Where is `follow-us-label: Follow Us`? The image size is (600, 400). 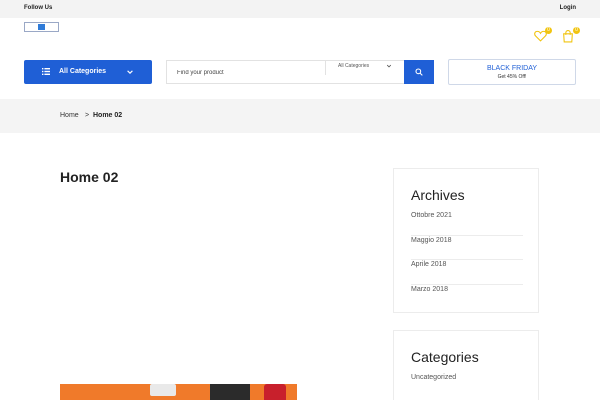
follow-us-label: Follow Us is located at coordinates (38, 8).